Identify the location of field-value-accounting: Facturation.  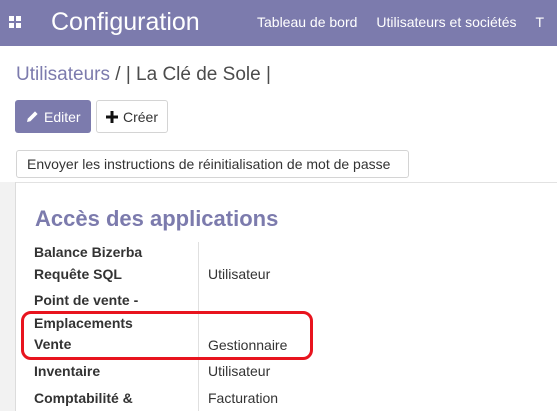
(243, 398).